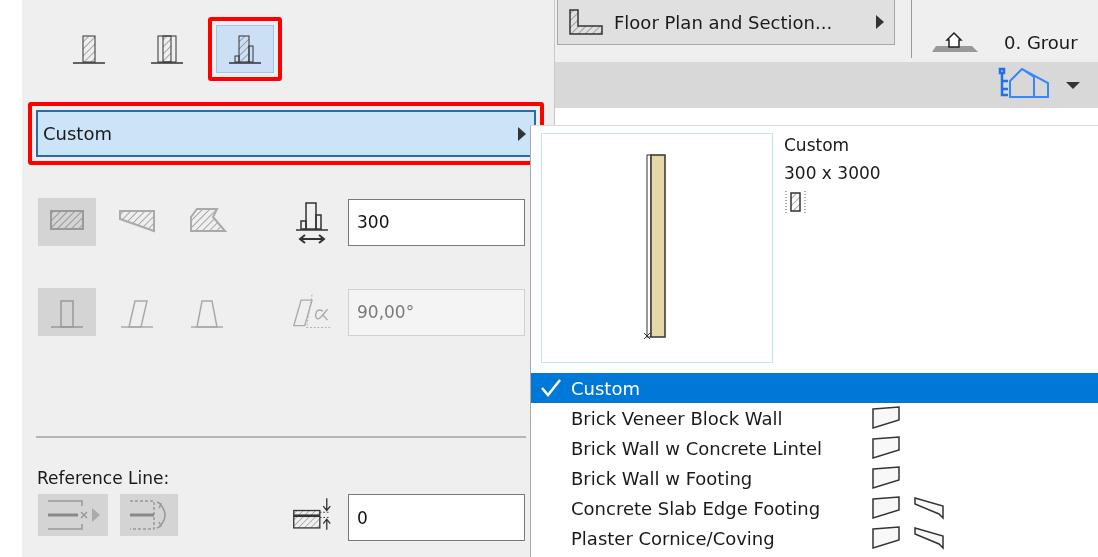  Describe the element at coordinates (436, 517) in the screenshot. I see `offset-field: 0` at that location.